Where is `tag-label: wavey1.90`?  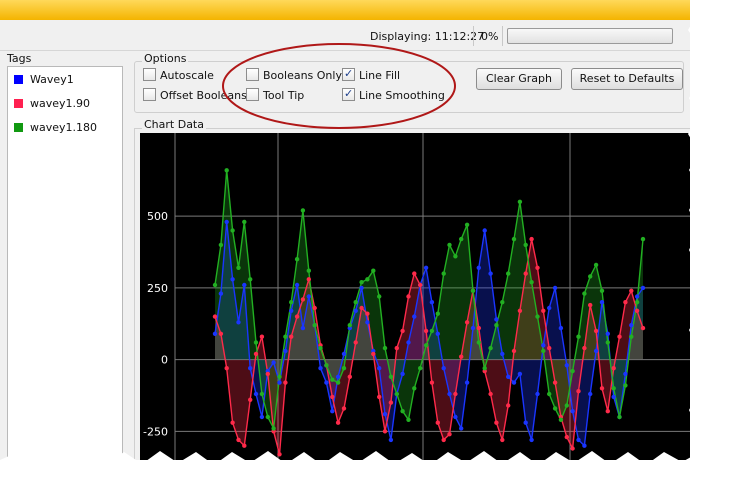 tag-label: wavey1.90 is located at coordinates (60, 103).